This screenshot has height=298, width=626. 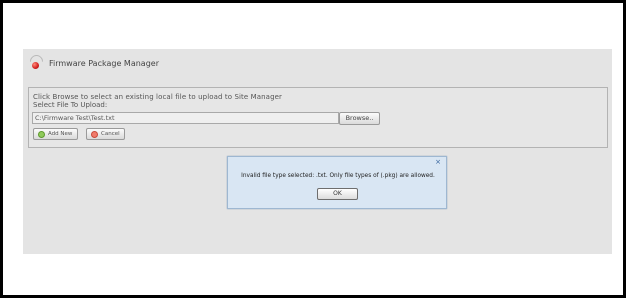 I want to click on title-bar: Firmware Package Manager, so click(x=93, y=62).